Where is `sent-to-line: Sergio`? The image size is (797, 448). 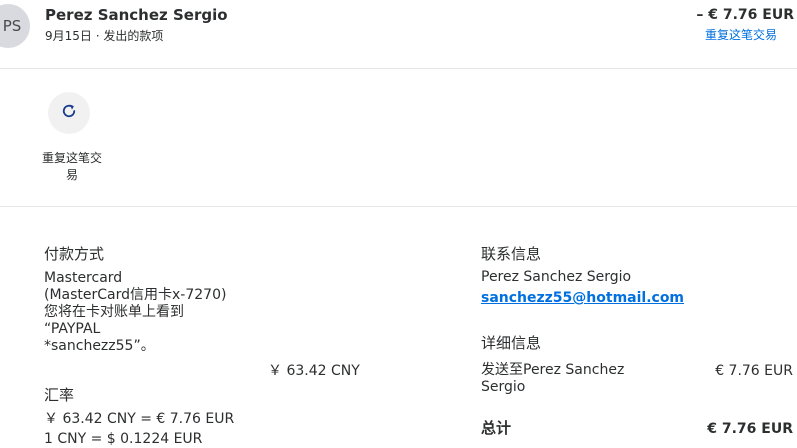 sent-to-line: Sergio is located at coordinates (503, 387).